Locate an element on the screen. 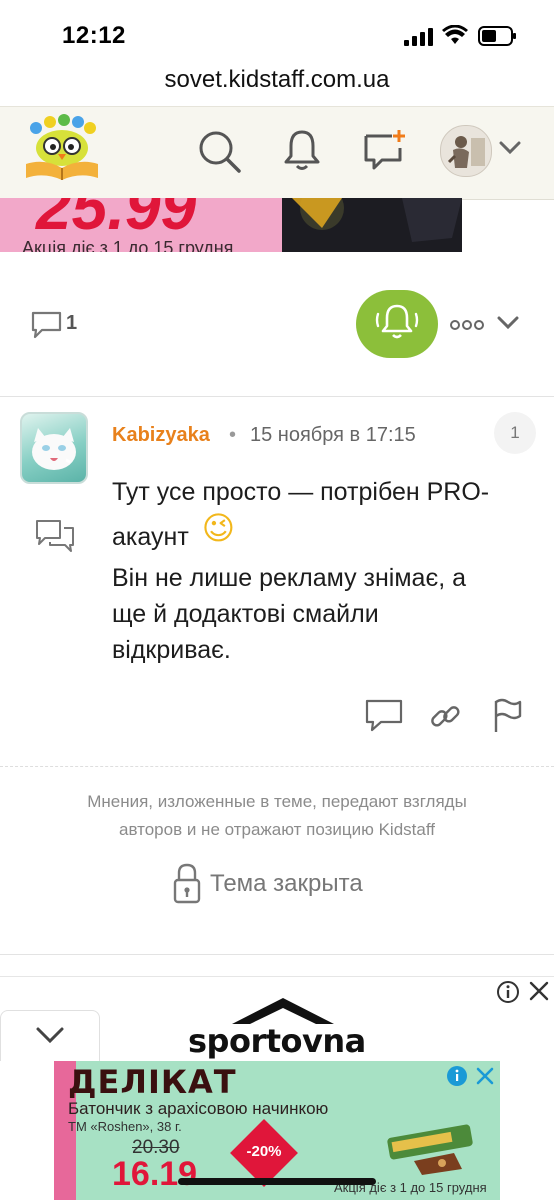 This screenshot has width=554, height=1201. post-text-line: Тут усе просто — потрібен PRO- is located at coordinates (301, 492).